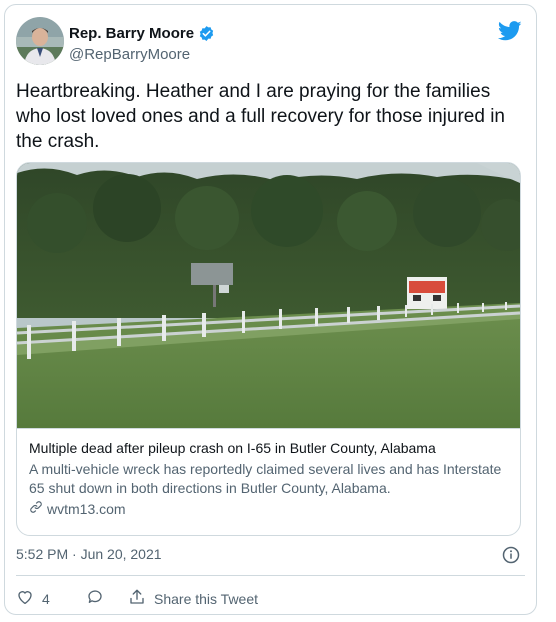  I want to click on share-label: Share this Tweet, so click(206, 598).